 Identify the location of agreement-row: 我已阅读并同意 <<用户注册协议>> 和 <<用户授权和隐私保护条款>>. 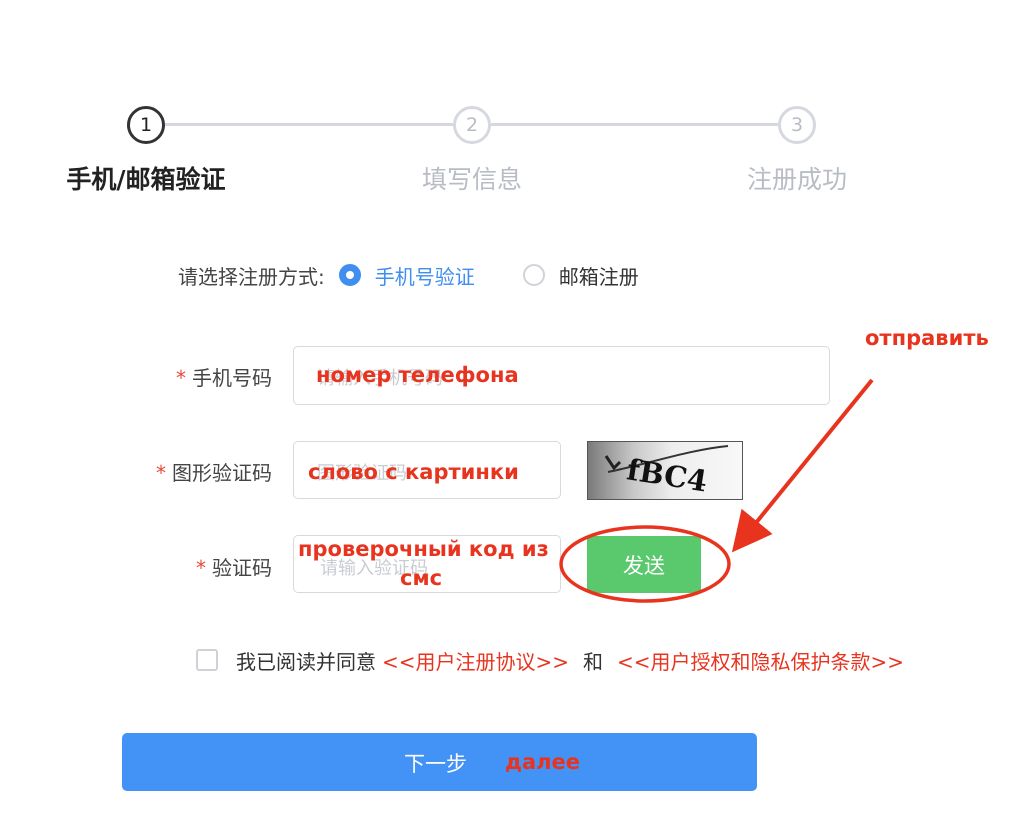
(550, 660).